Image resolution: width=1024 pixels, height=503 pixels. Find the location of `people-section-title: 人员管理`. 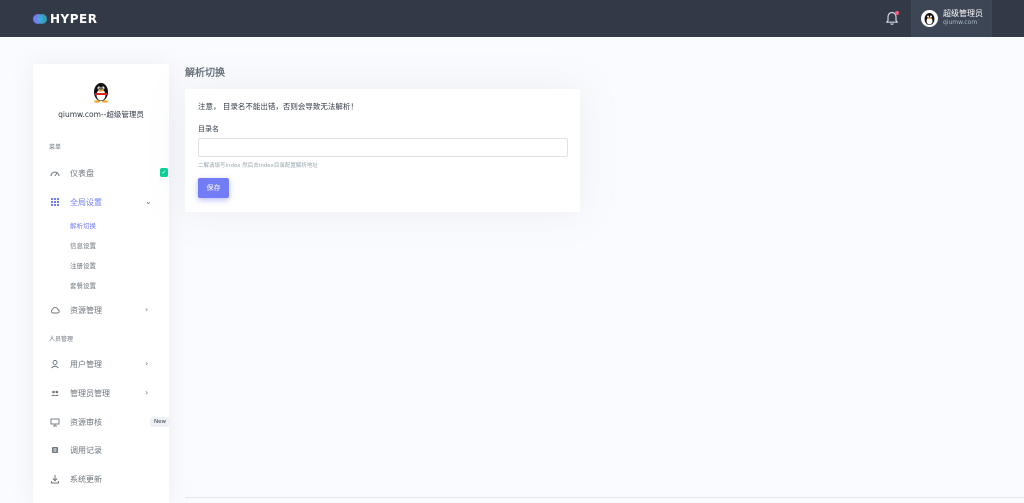

people-section-title: 人员管理 is located at coordinates (61, 339).